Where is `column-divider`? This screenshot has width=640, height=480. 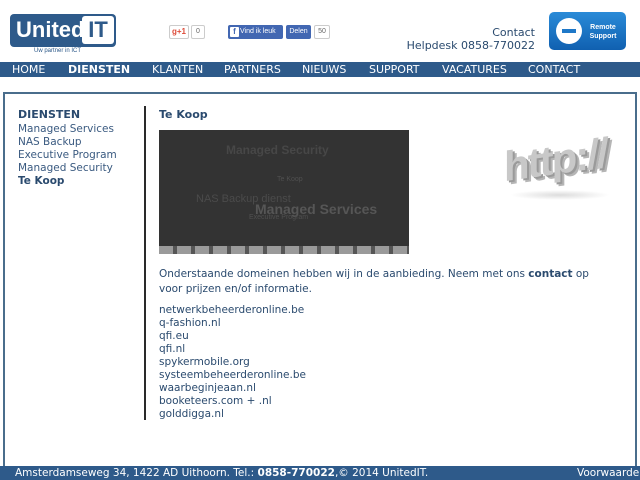
column-divider is located at coordinates (145, 263).